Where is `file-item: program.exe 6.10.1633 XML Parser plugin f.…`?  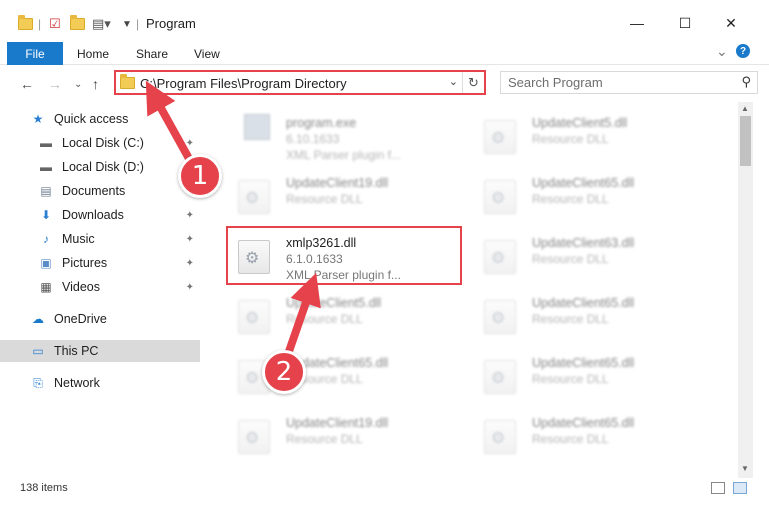 file-item: program.exe 6.10.1633 XML Parser plugin f.… is located at coordinates (341, 136).